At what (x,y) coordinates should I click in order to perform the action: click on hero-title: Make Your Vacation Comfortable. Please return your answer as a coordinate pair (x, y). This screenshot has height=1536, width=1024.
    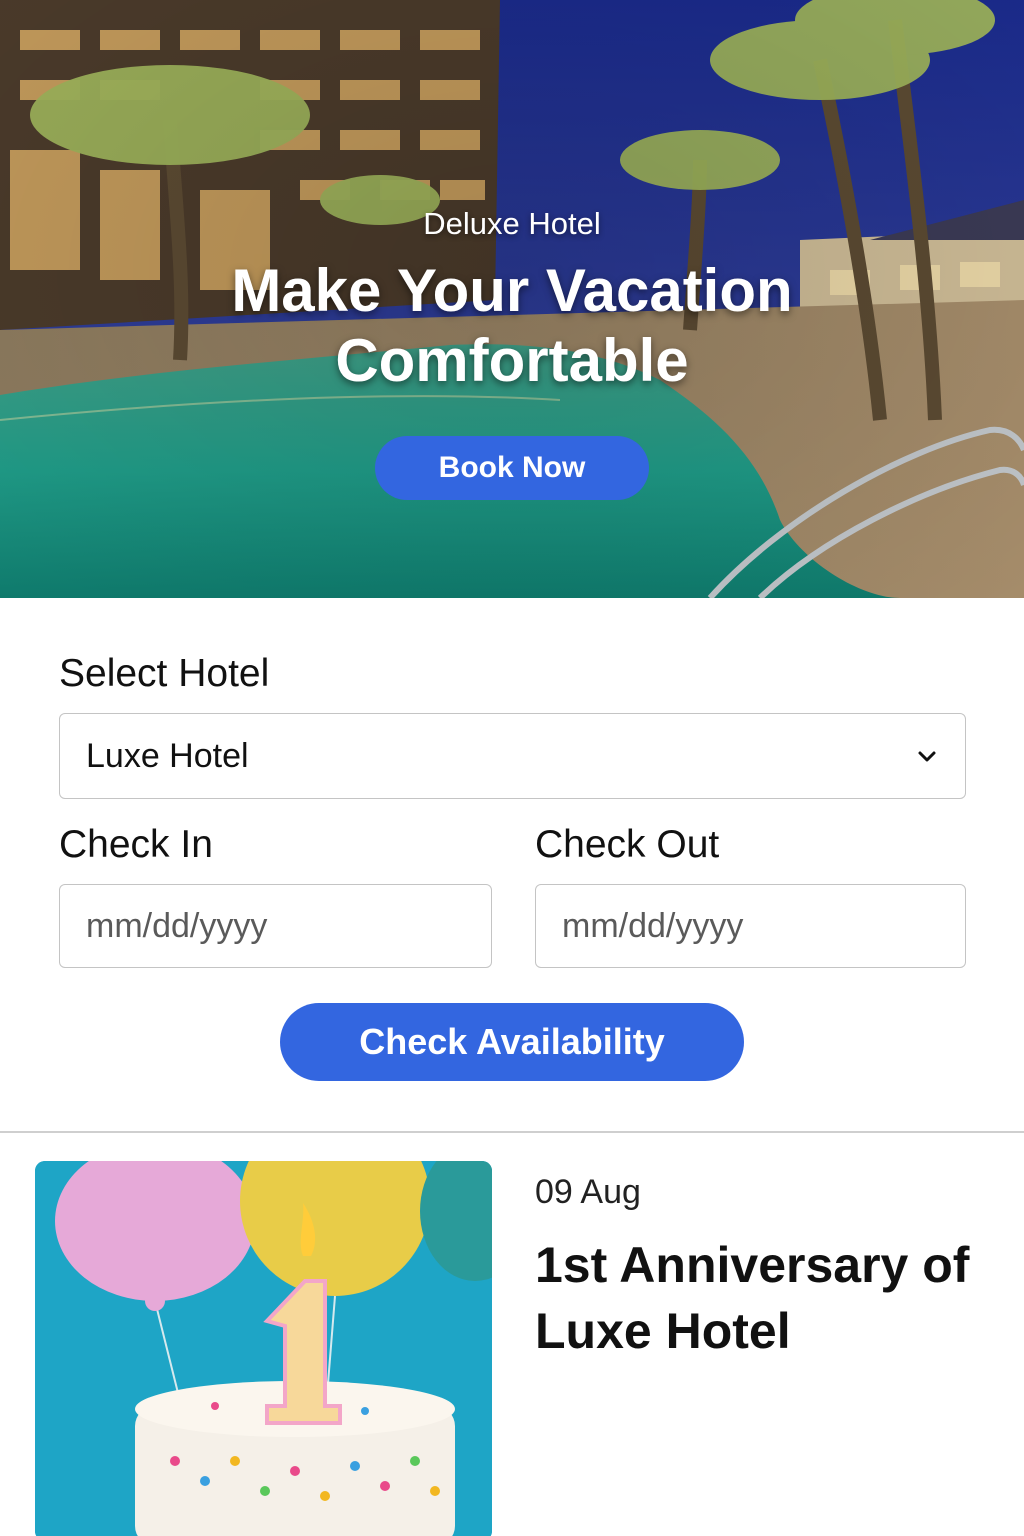
    Looking at the image, I should click on (512, 325).